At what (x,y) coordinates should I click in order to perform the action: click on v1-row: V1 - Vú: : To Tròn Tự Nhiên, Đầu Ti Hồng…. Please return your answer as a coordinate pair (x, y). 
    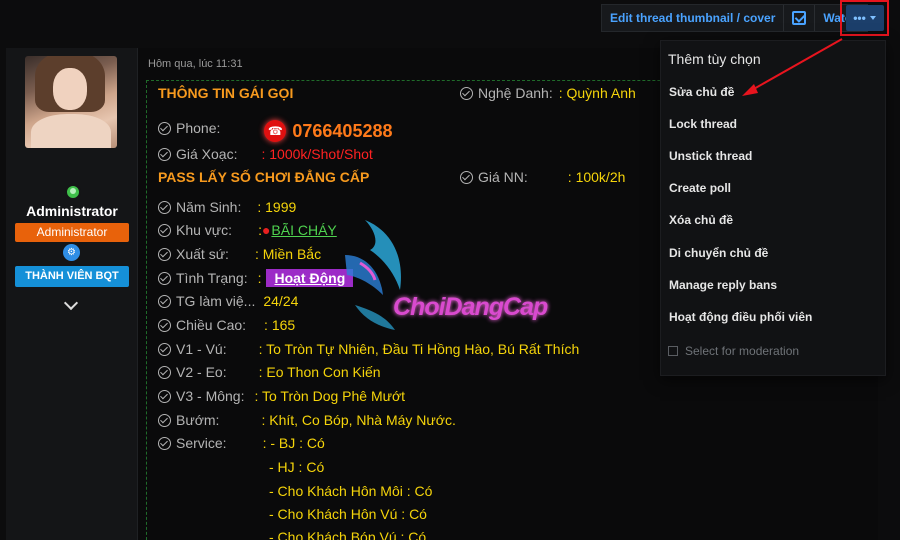
    Looking at the image, I should click on (368, 349).